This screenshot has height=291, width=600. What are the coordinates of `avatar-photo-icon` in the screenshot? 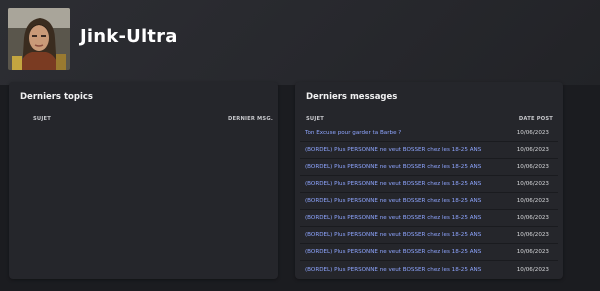 It's located at (39, 39).